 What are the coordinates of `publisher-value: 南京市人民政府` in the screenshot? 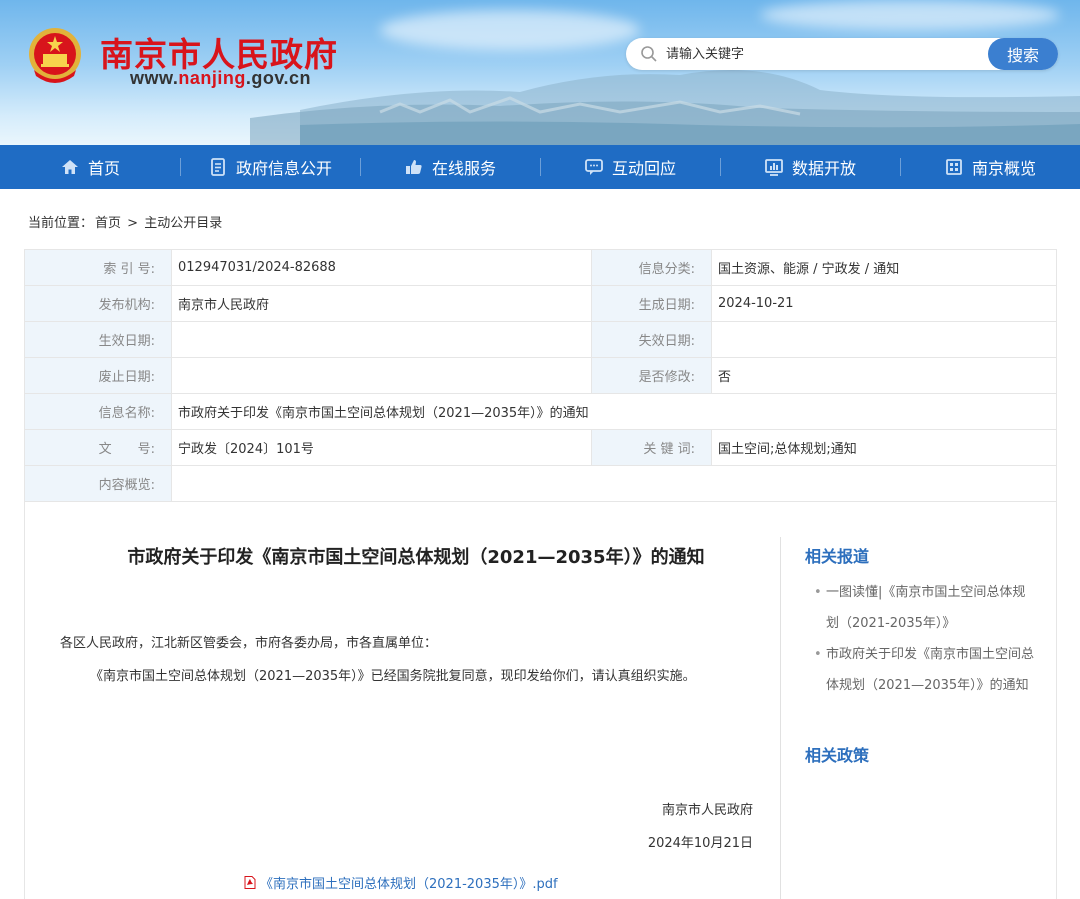 It's located at (381, 303).